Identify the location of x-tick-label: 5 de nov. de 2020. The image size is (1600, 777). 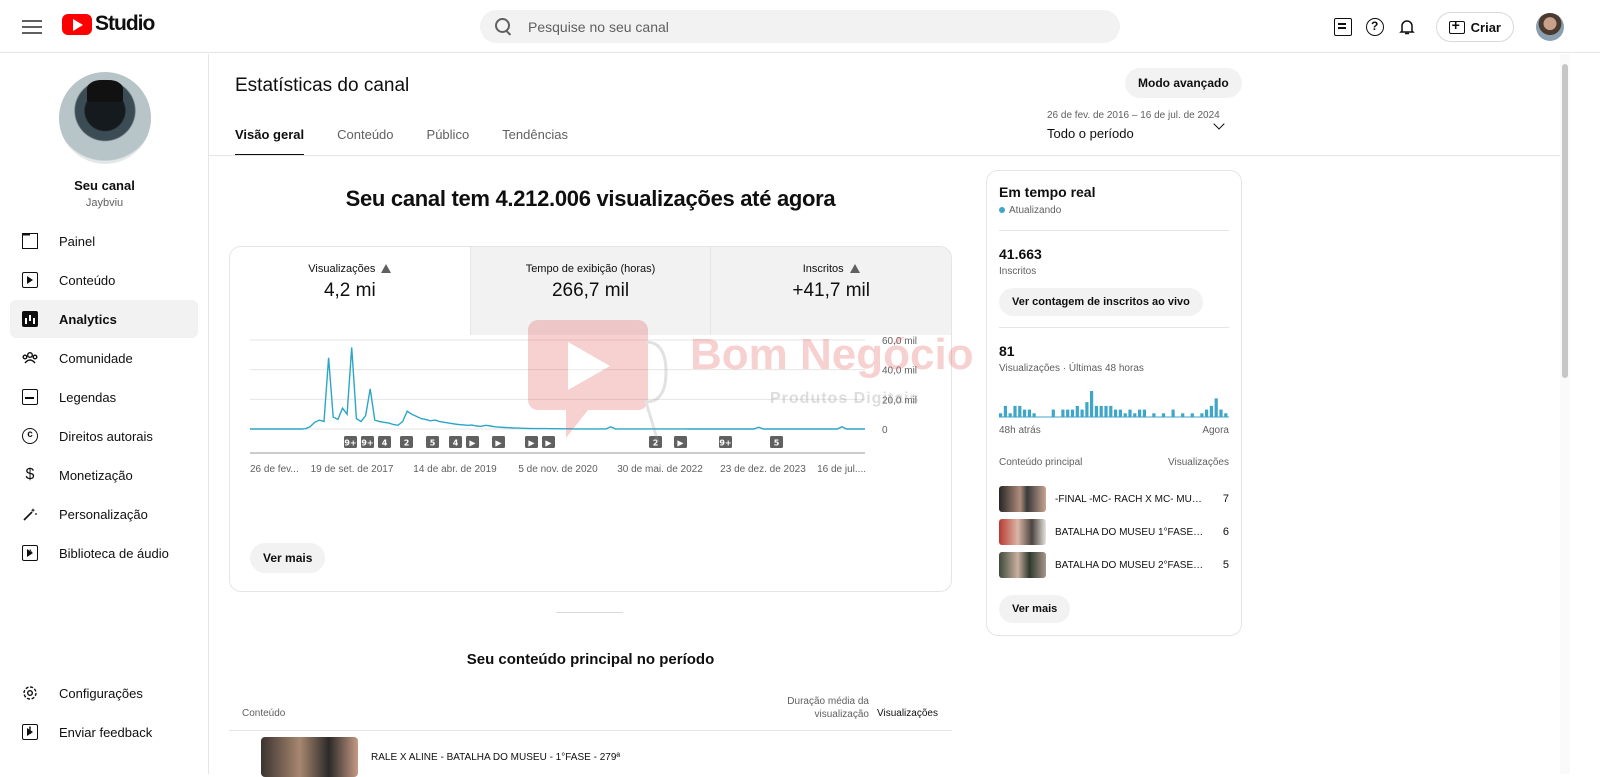
(558, 469).